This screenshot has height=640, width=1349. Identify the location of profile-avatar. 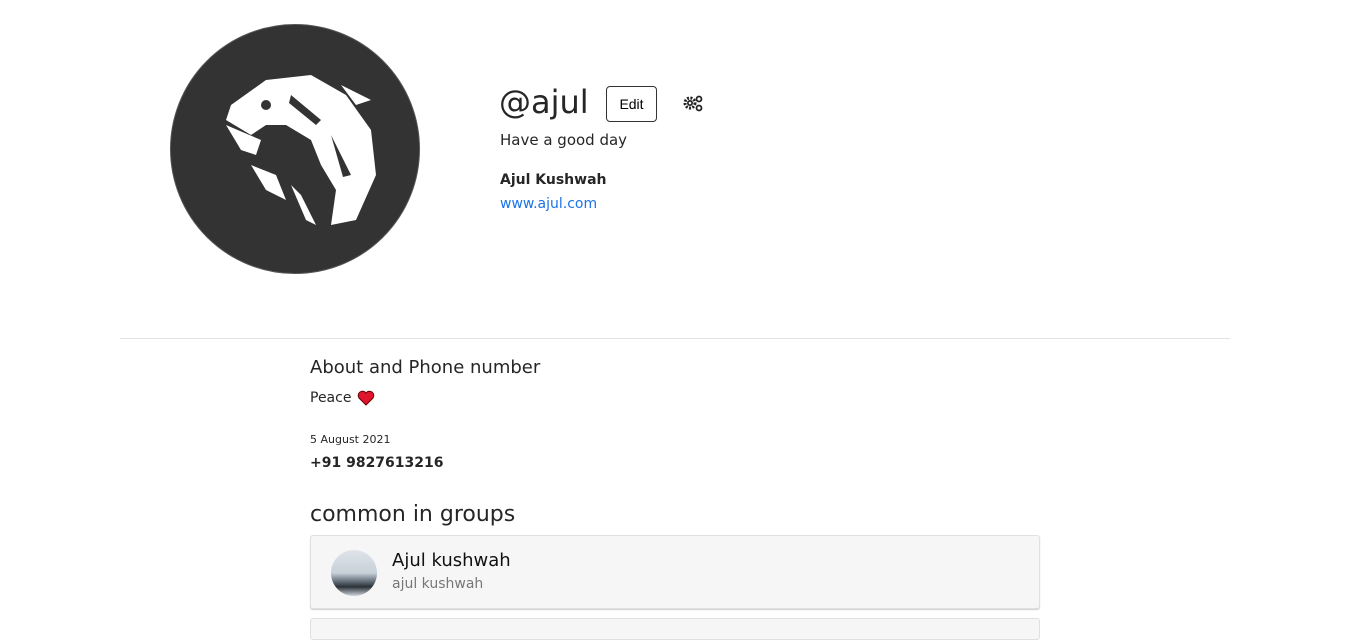
(295, 149).